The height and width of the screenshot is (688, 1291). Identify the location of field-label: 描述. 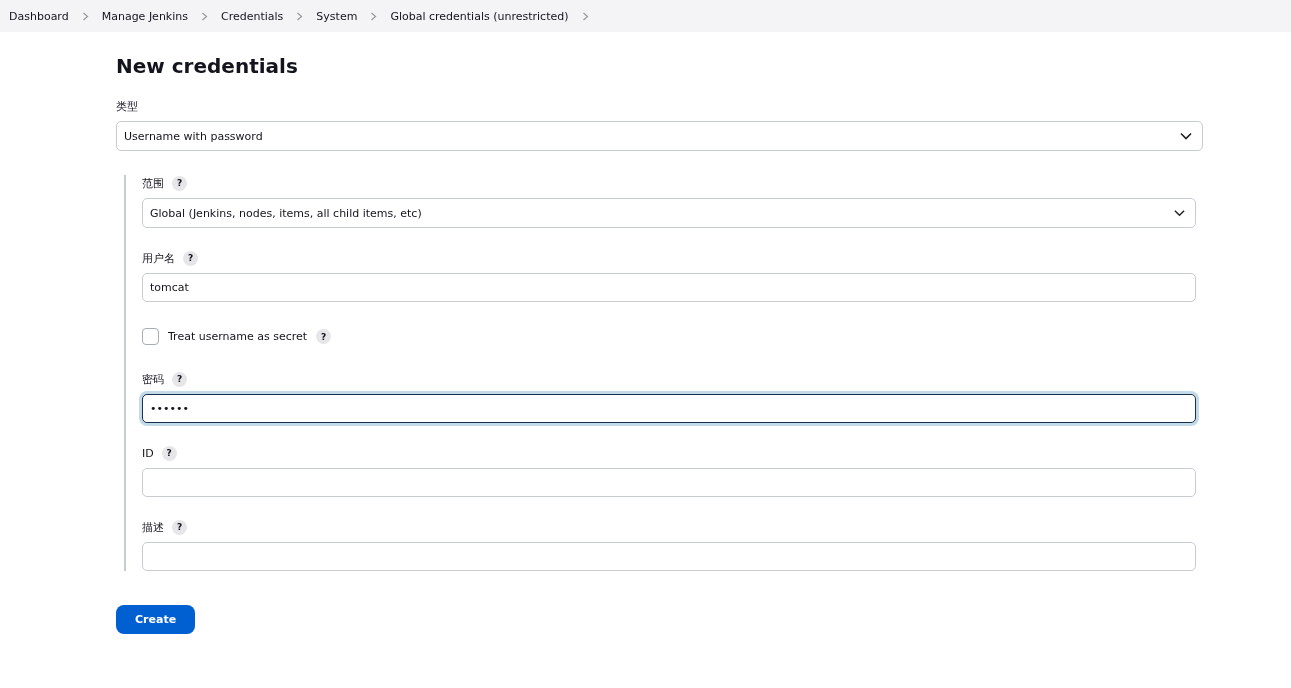
(153, 527).